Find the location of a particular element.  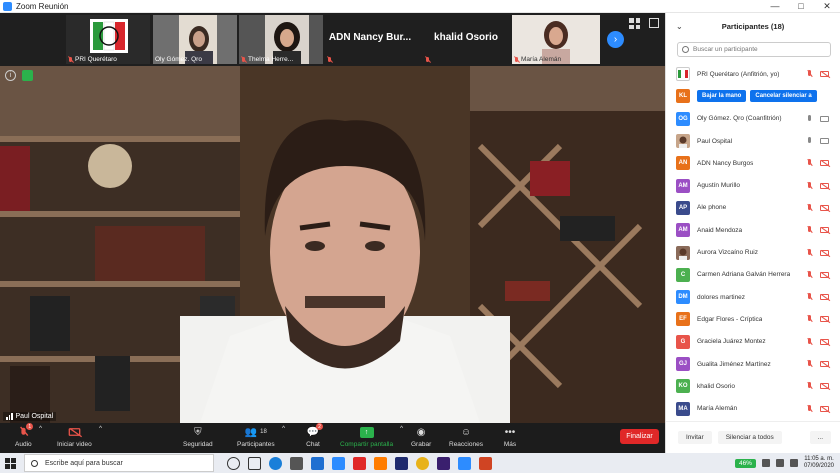

meeting-info-icon: i is located at coordinates (10, 75).